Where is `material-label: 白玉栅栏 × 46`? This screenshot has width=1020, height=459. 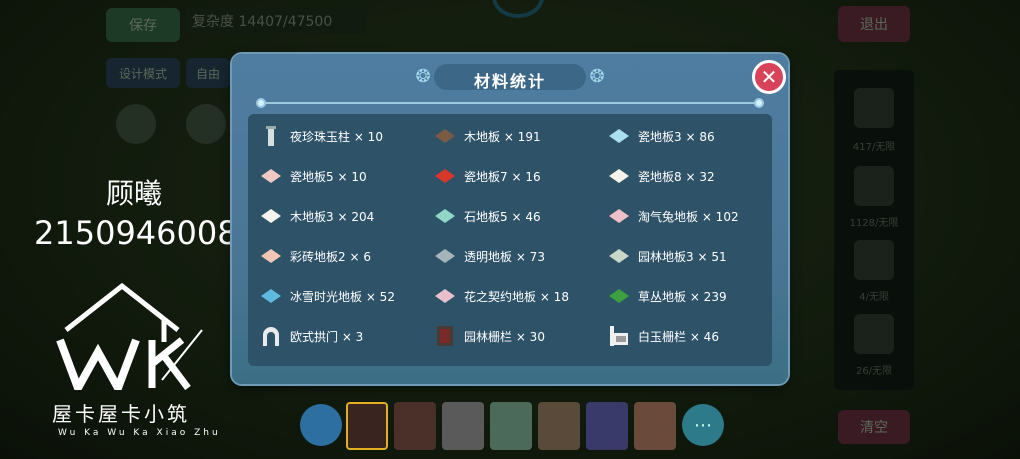 material-label: 白玉栅栏 × 46 is located at coordinates (678, 336).